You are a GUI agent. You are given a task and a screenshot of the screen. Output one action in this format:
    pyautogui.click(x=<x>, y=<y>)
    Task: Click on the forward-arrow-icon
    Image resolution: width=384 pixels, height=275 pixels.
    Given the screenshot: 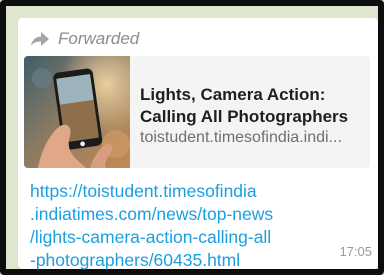 What is the action you would take?
    pyautogui.click(x=40, y=39)
    